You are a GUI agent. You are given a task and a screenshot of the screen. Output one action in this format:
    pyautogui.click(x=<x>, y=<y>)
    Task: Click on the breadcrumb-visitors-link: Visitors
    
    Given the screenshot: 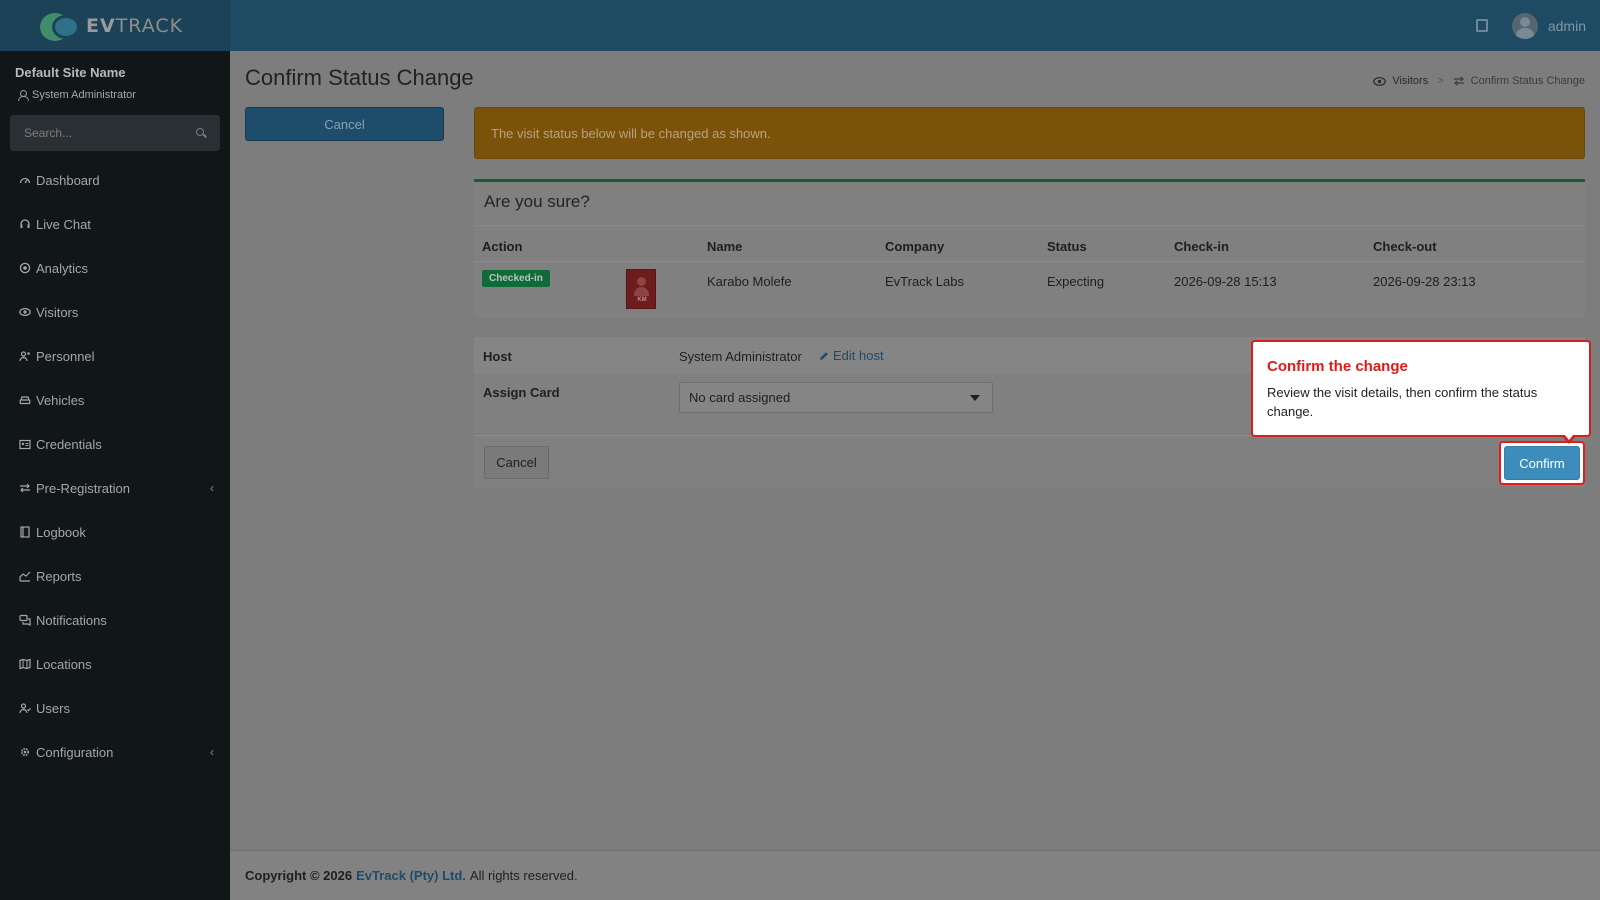 What is the action you would take?
    pyautogui.click(x=1410, y=81)
    